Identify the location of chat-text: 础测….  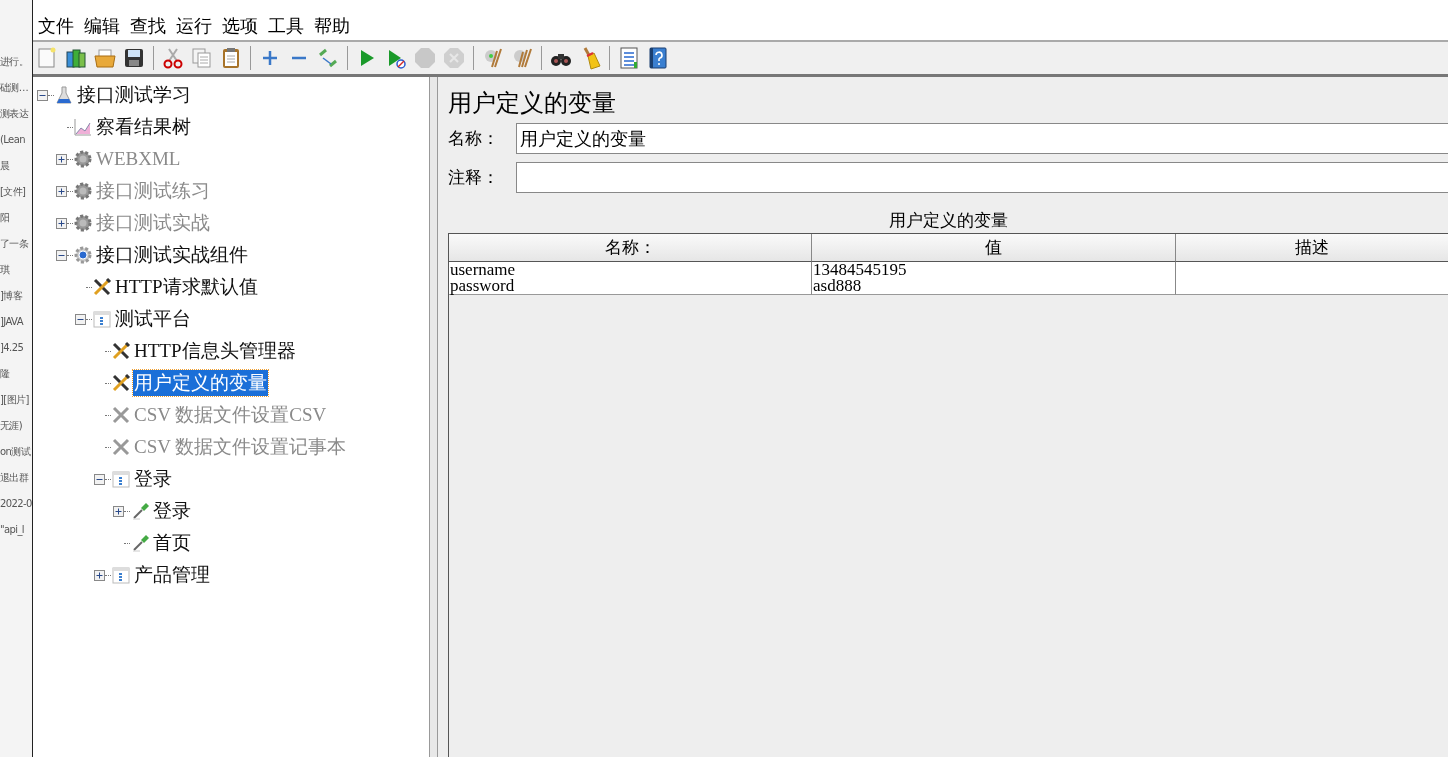
(15, 88).